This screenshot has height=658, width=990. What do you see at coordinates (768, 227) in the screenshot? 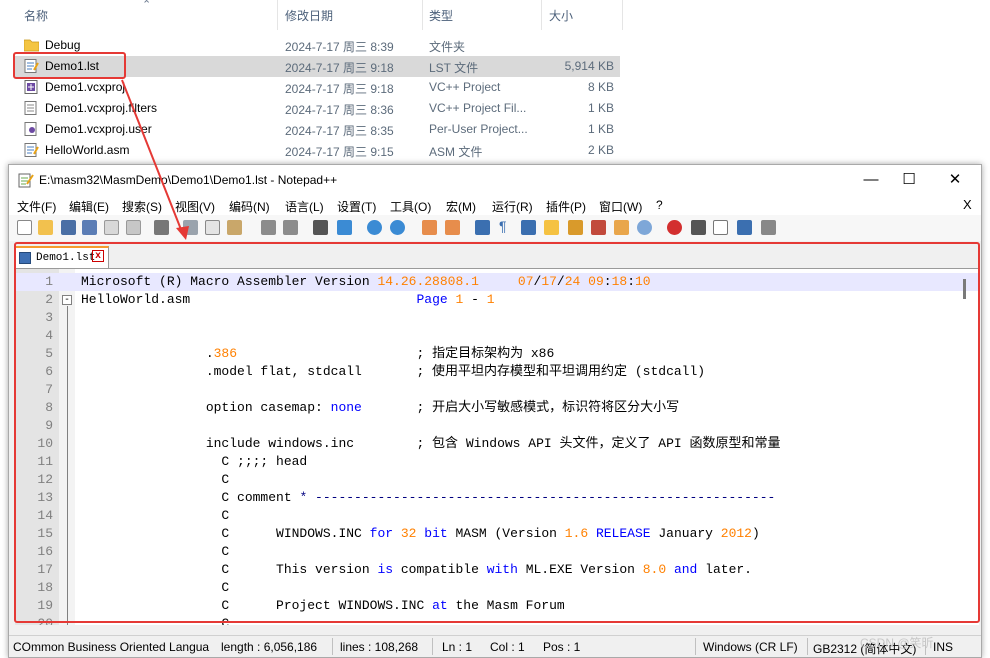
I see `save-macro-icon` at bounding box center [768, 227].